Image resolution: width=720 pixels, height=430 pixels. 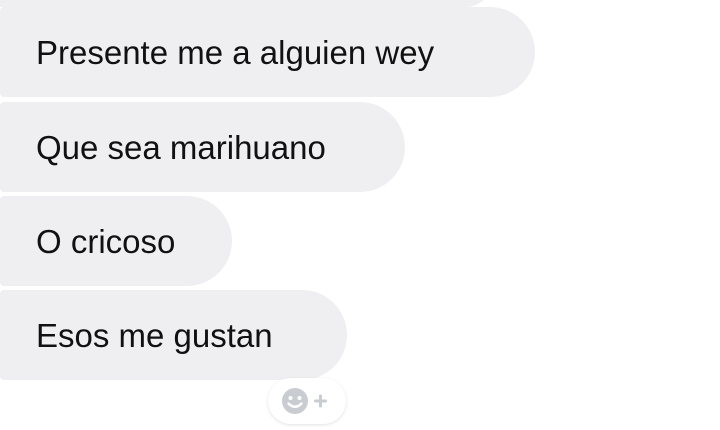 I want to click on message-text: Que sea marihuano, so click(x=181, y=147).